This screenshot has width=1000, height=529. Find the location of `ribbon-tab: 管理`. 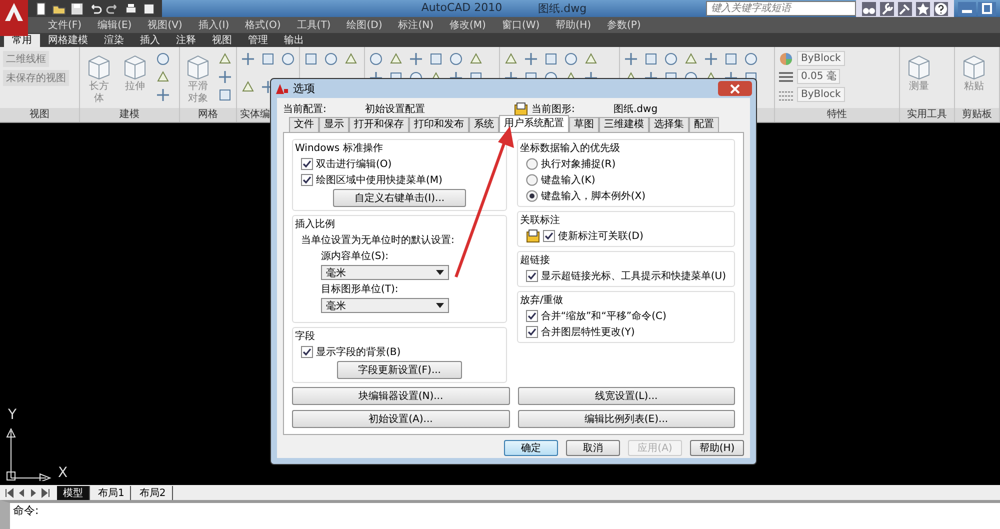

ribbon-tab: 管理 is located at coordinates (258, 40).